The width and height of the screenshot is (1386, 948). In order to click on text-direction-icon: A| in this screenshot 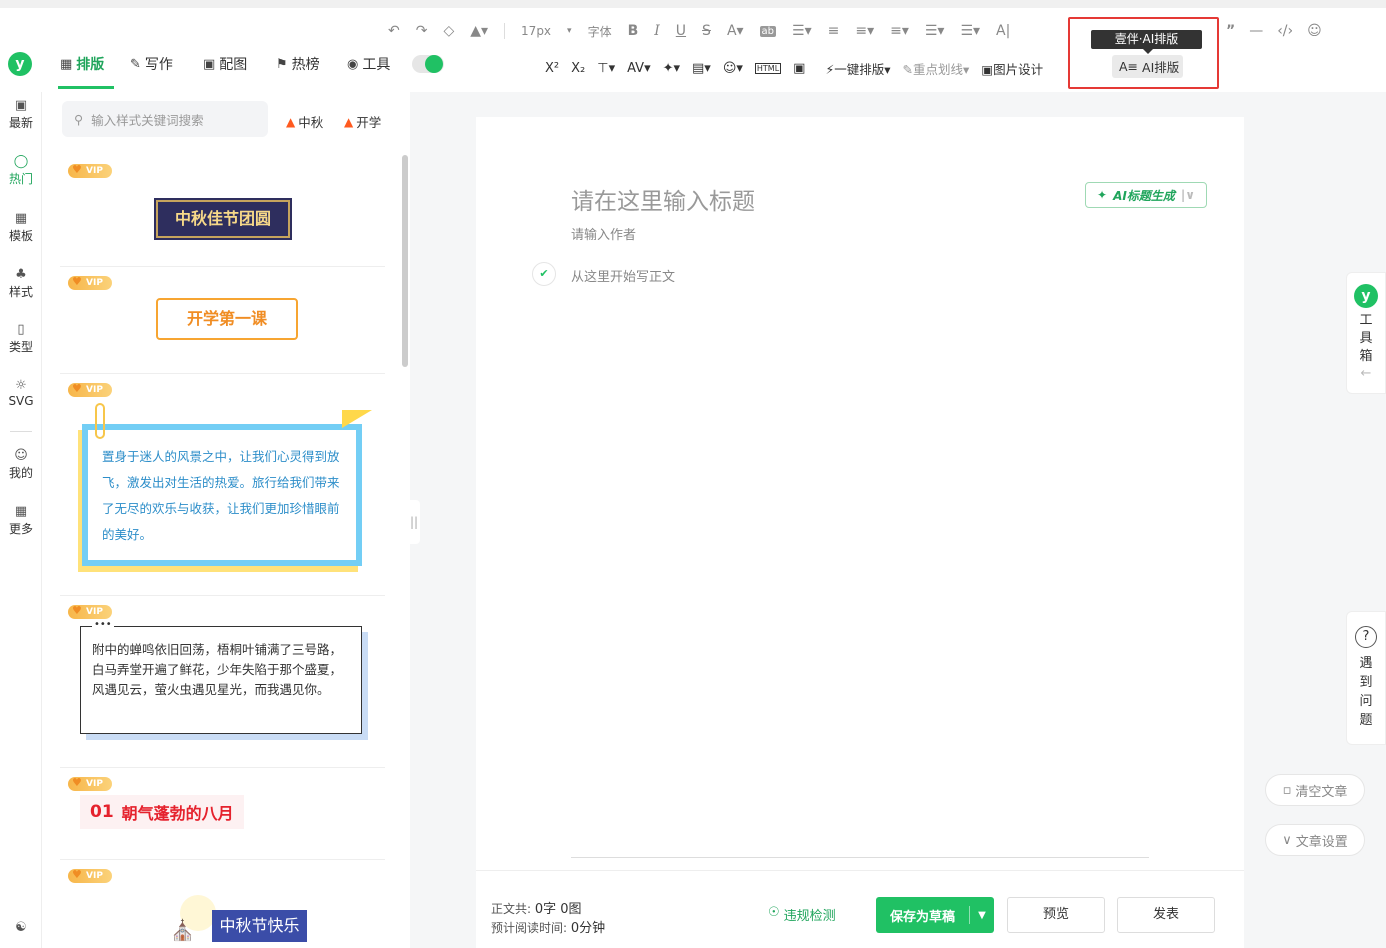, I will do `click(1003, 31)`.